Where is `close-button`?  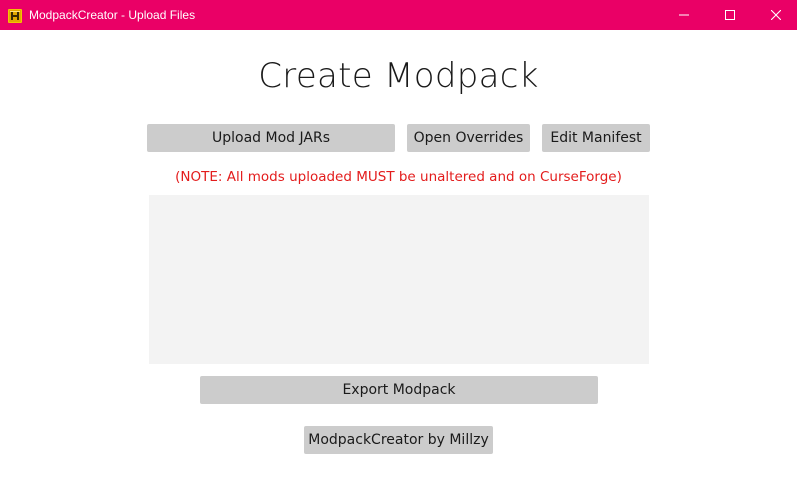
close-button is located at coordinates (775, 15).